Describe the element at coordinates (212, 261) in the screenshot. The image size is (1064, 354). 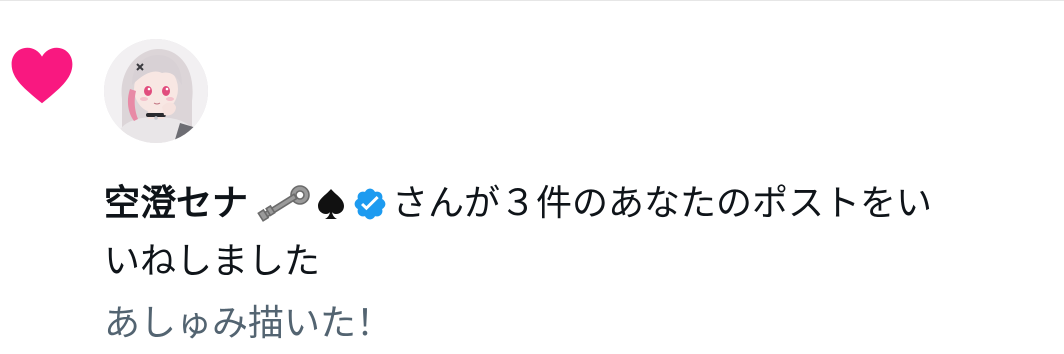
I see `action-text-line2: いねしました` at that location.